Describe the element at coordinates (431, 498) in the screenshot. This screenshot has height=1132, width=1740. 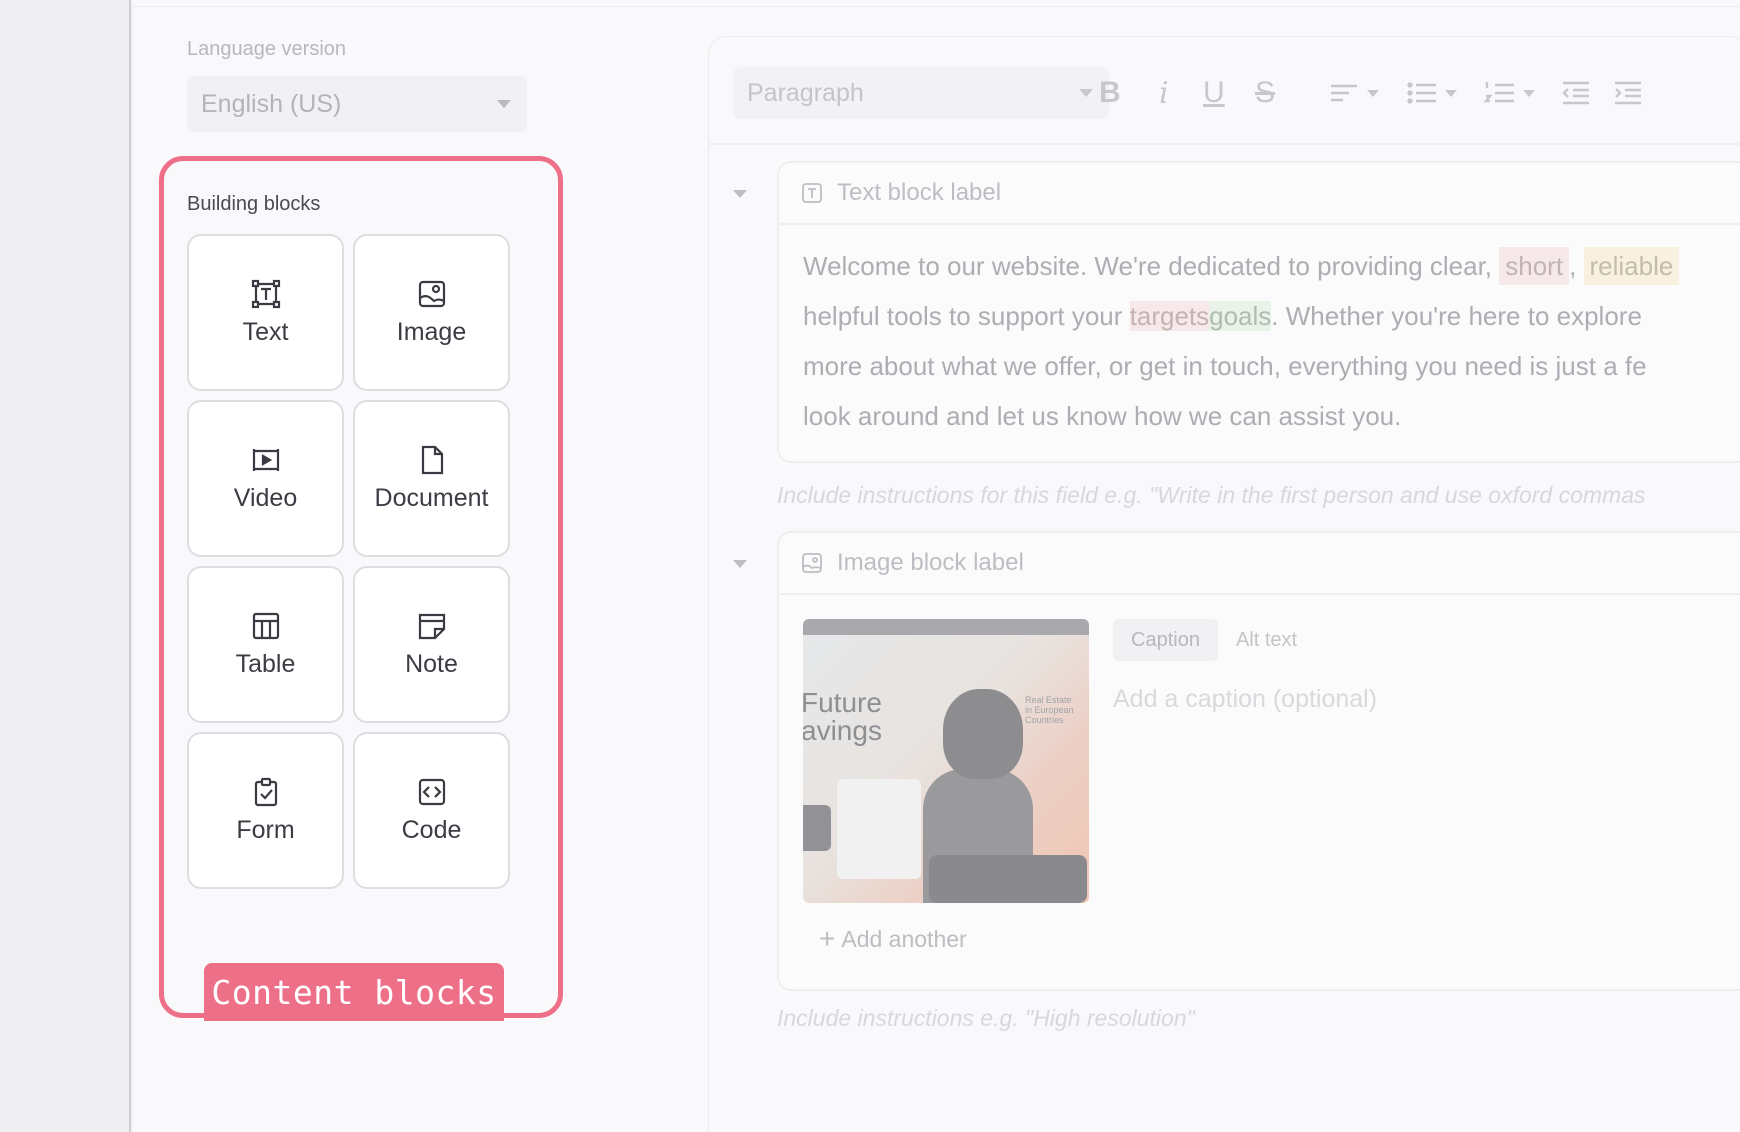
I see `block-label: Document` at that location.